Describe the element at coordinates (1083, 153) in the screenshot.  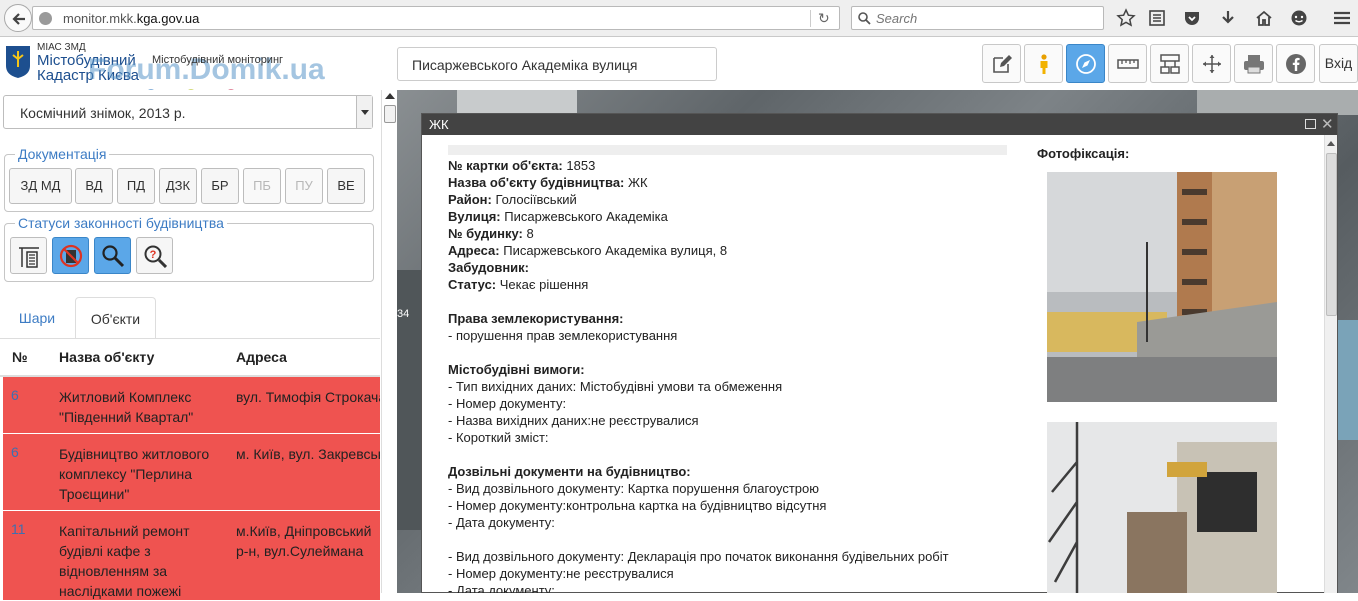
I see `photo-section-title: Фотофіксація:` at that location.